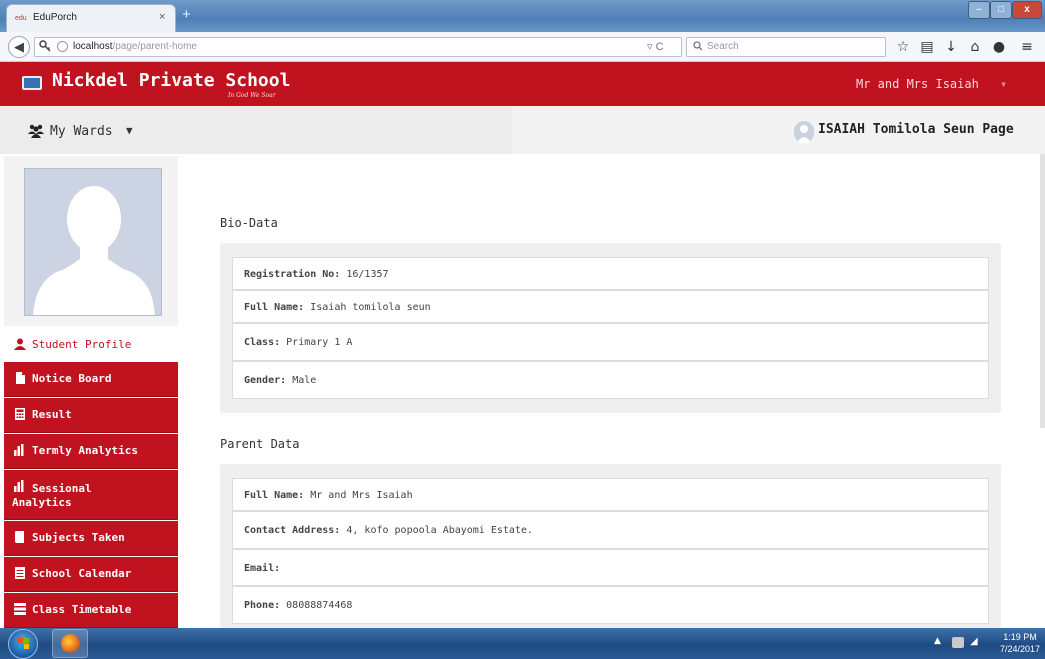  Describe the element at coordinates (162, 17) in the screenshot. I see `tab-close-icon: ×` at that location.